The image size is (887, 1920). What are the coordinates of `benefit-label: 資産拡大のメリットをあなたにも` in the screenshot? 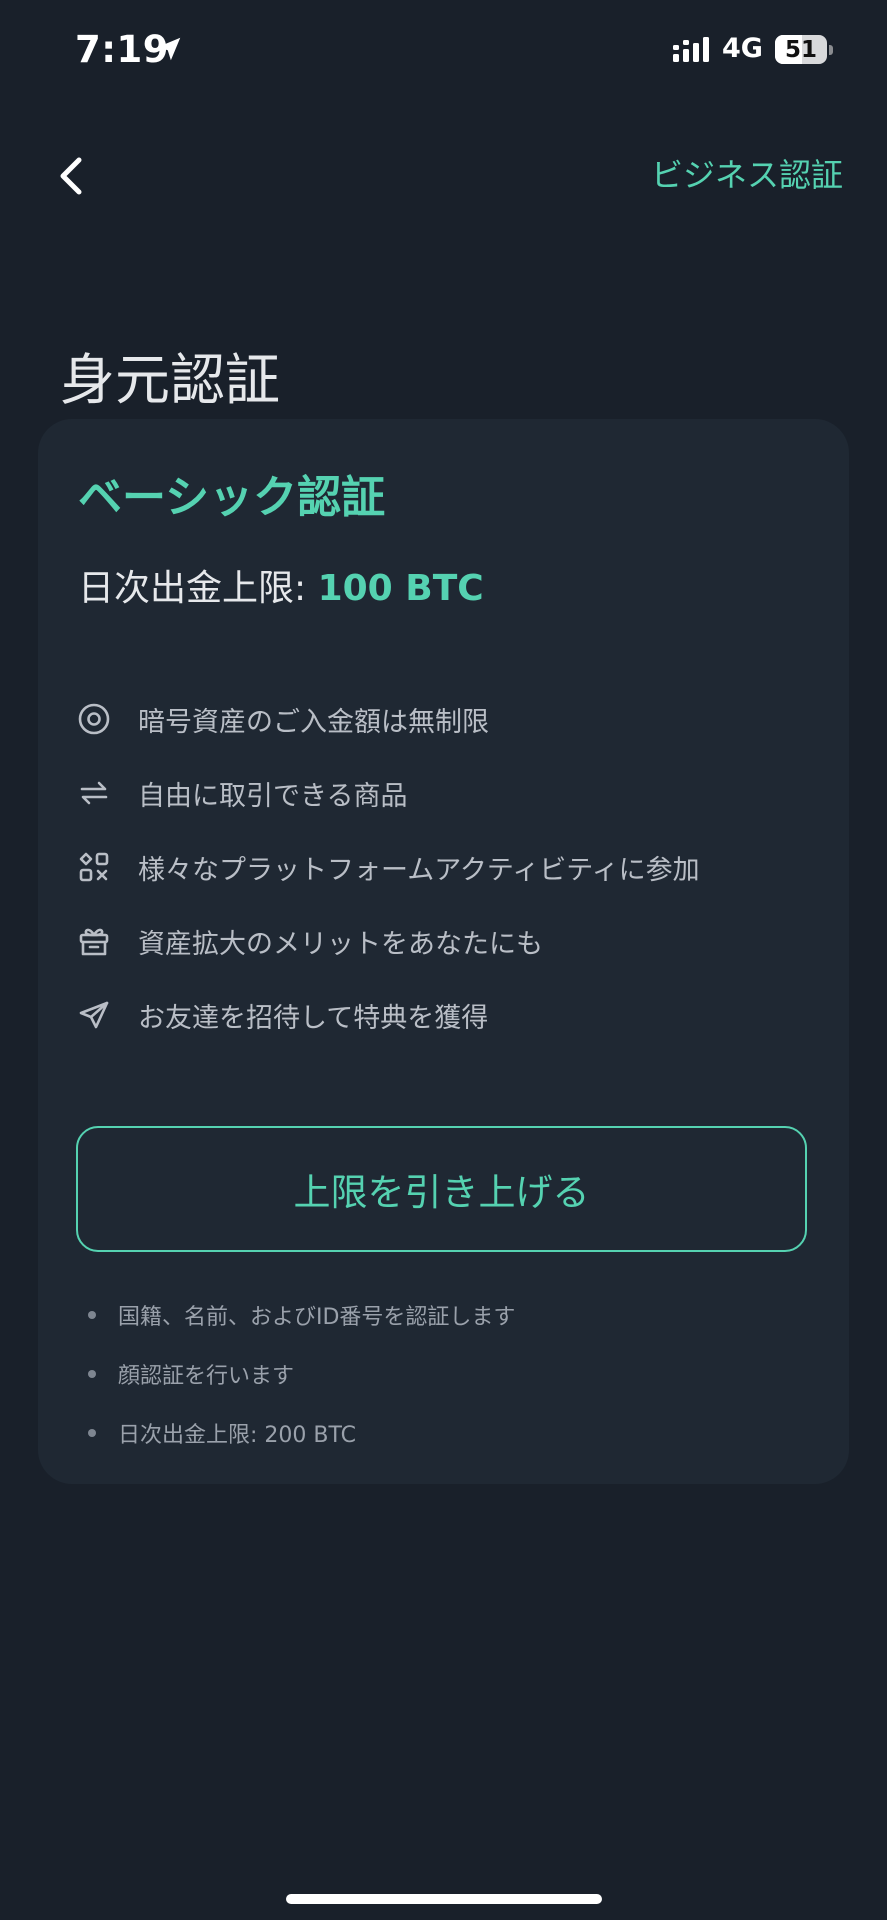 It's located at (340, 944).